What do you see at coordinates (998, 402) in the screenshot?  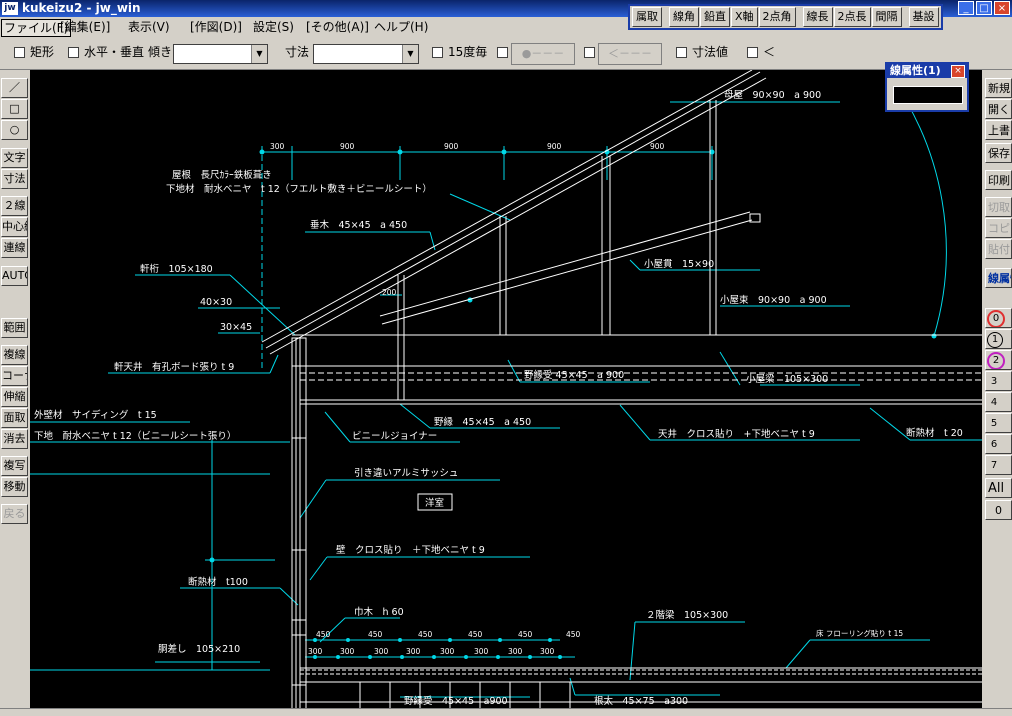 I see `layer-4: 4` at bounding box center [998, 402].